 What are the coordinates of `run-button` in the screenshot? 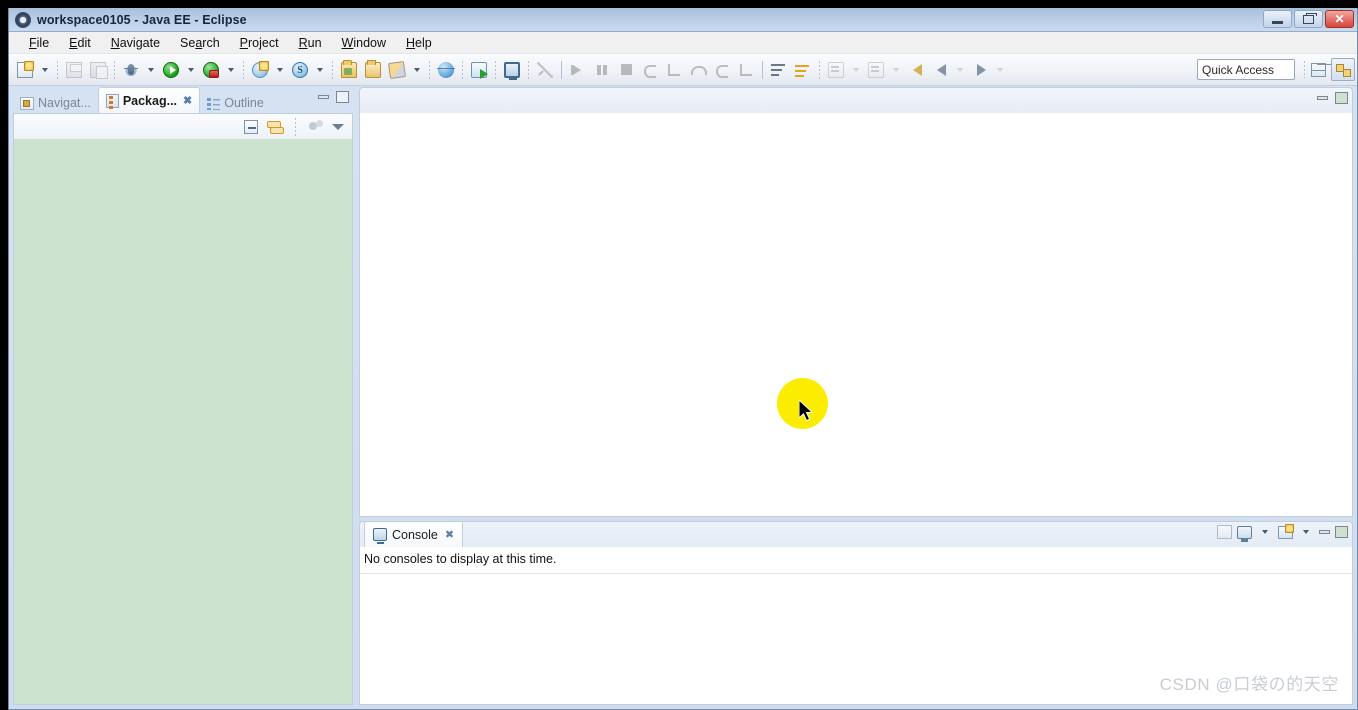 It's located at (171, 70).